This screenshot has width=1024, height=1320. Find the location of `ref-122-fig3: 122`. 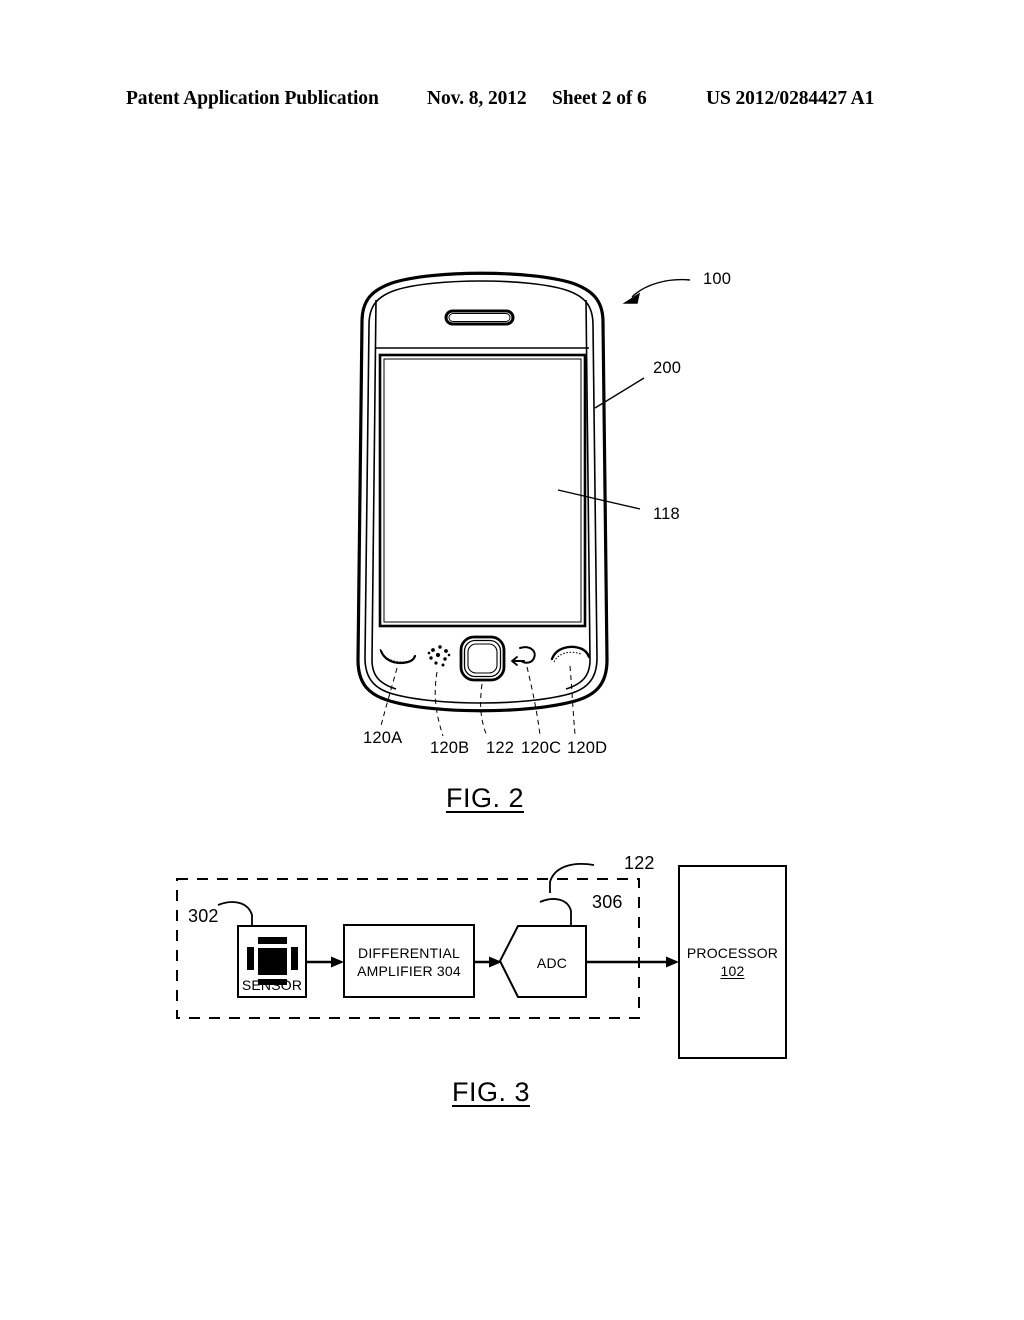

ref-122-fig3: 122 is located at coordinates (639, 863).